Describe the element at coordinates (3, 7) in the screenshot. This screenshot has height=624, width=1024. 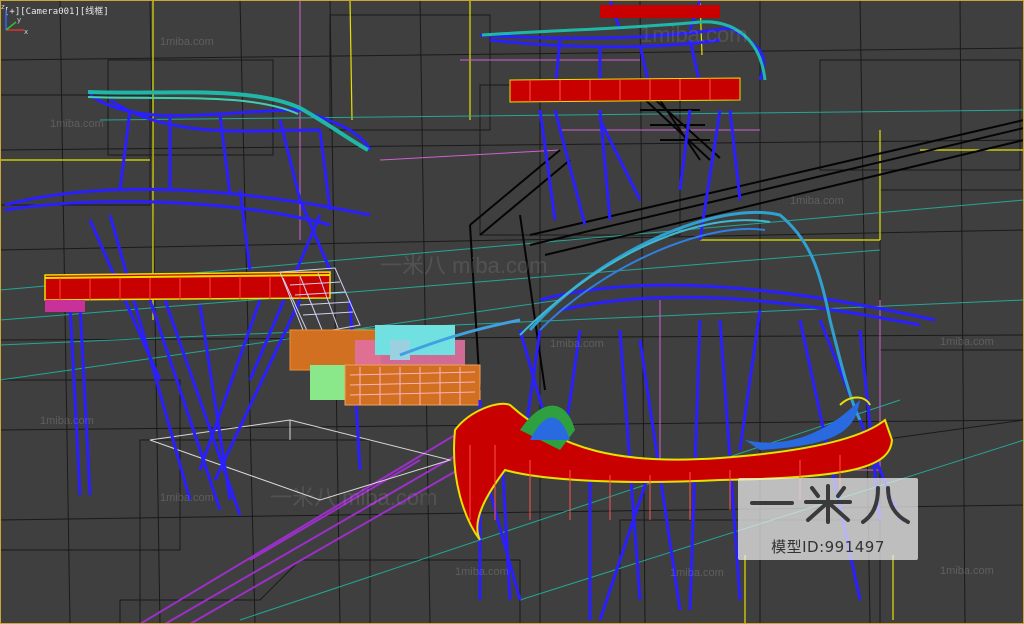
I see `axis-z-label: z` at that location.